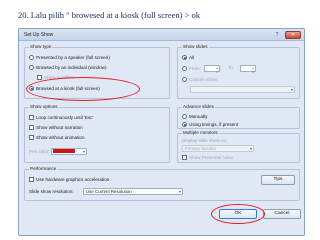 The image size is (320, 240). I want to click on tips-button: Tips, so click(278, 180).